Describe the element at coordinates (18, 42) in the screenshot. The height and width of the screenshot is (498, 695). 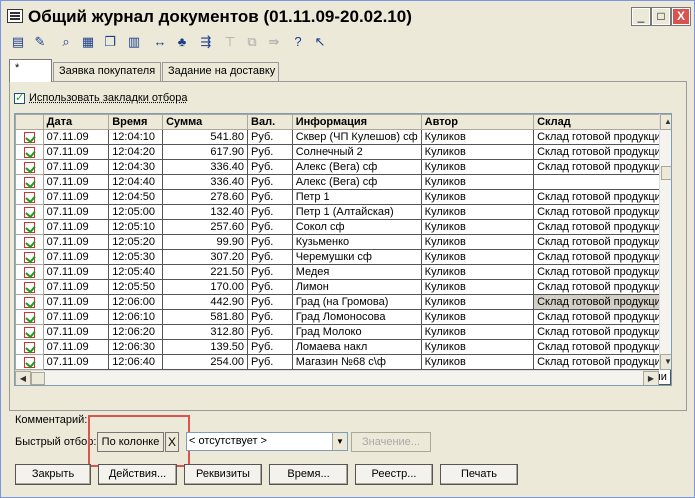
I see `new-document-icon: ▤` at that location.